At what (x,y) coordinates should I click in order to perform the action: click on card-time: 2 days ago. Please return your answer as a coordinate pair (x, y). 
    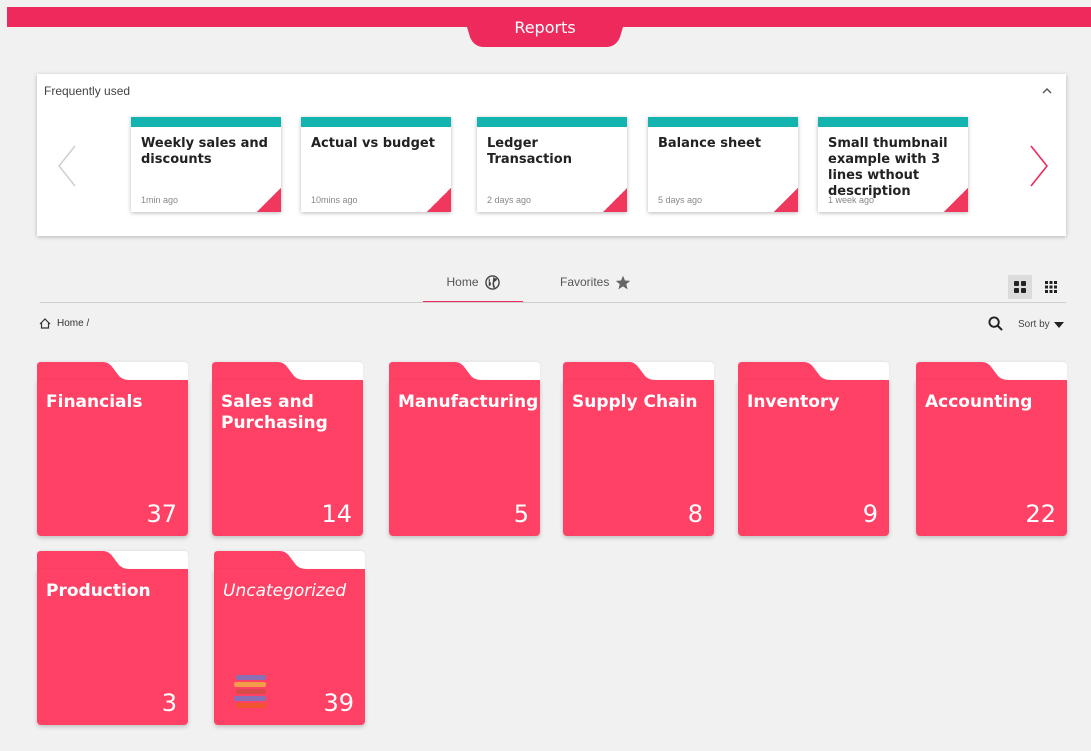
    Looking at the image, I should click on (509, 200).